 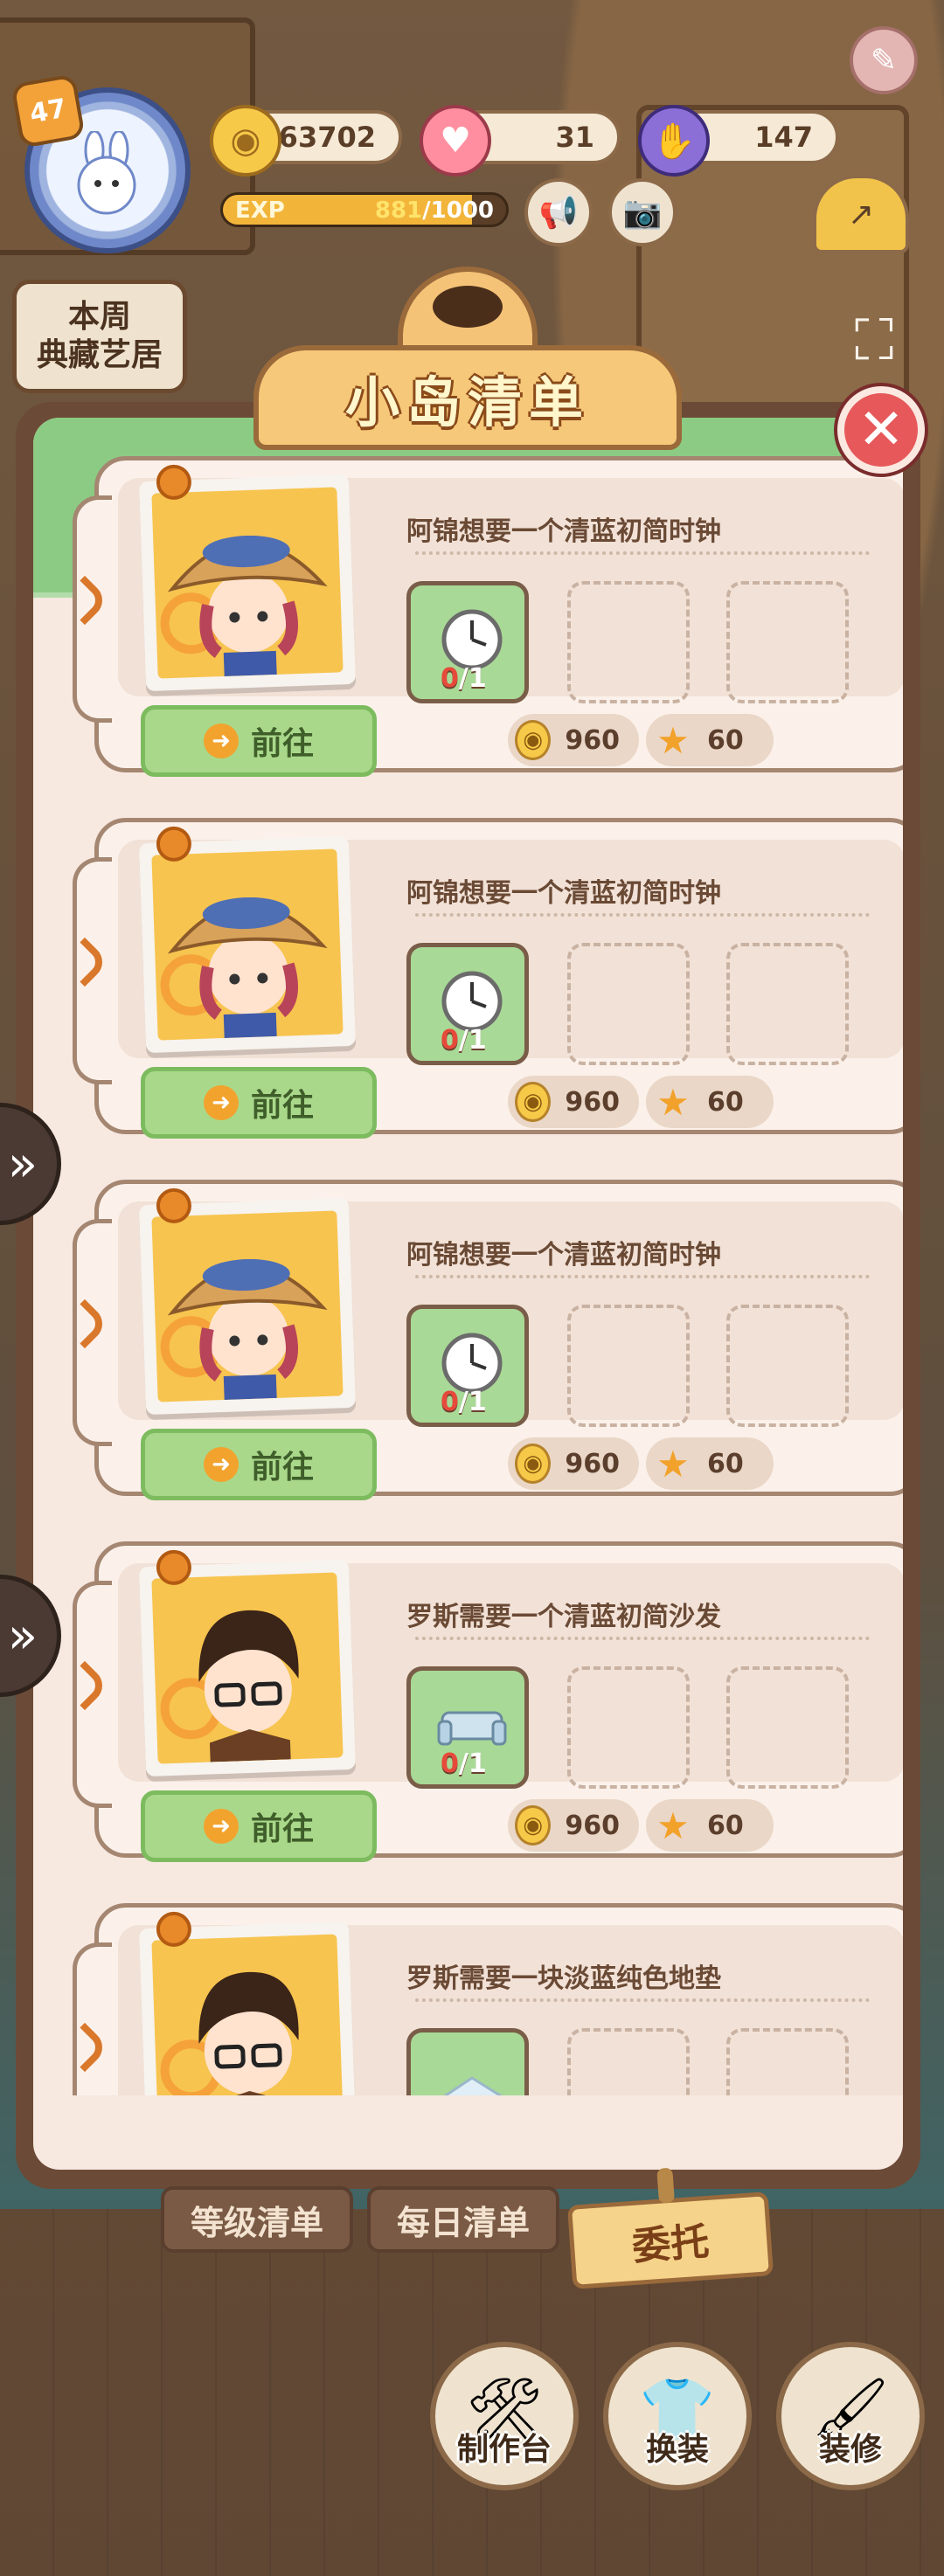 I want to click on exp-max: /1000, so click(x=458, y=210).